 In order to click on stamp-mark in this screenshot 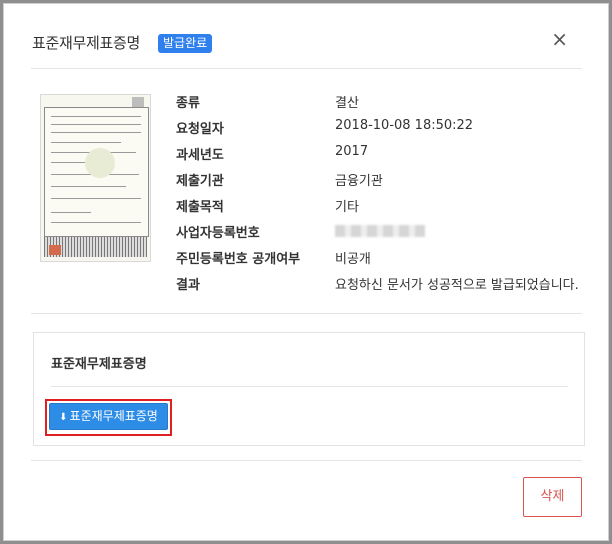, I will do `click(138, 102)`.